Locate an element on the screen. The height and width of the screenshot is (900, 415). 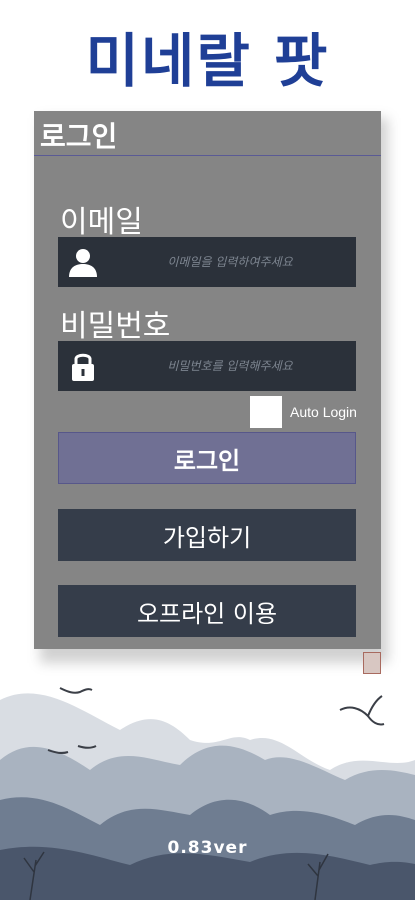
app-title: 미네랄 팟 is located at coordinates (207, 61).